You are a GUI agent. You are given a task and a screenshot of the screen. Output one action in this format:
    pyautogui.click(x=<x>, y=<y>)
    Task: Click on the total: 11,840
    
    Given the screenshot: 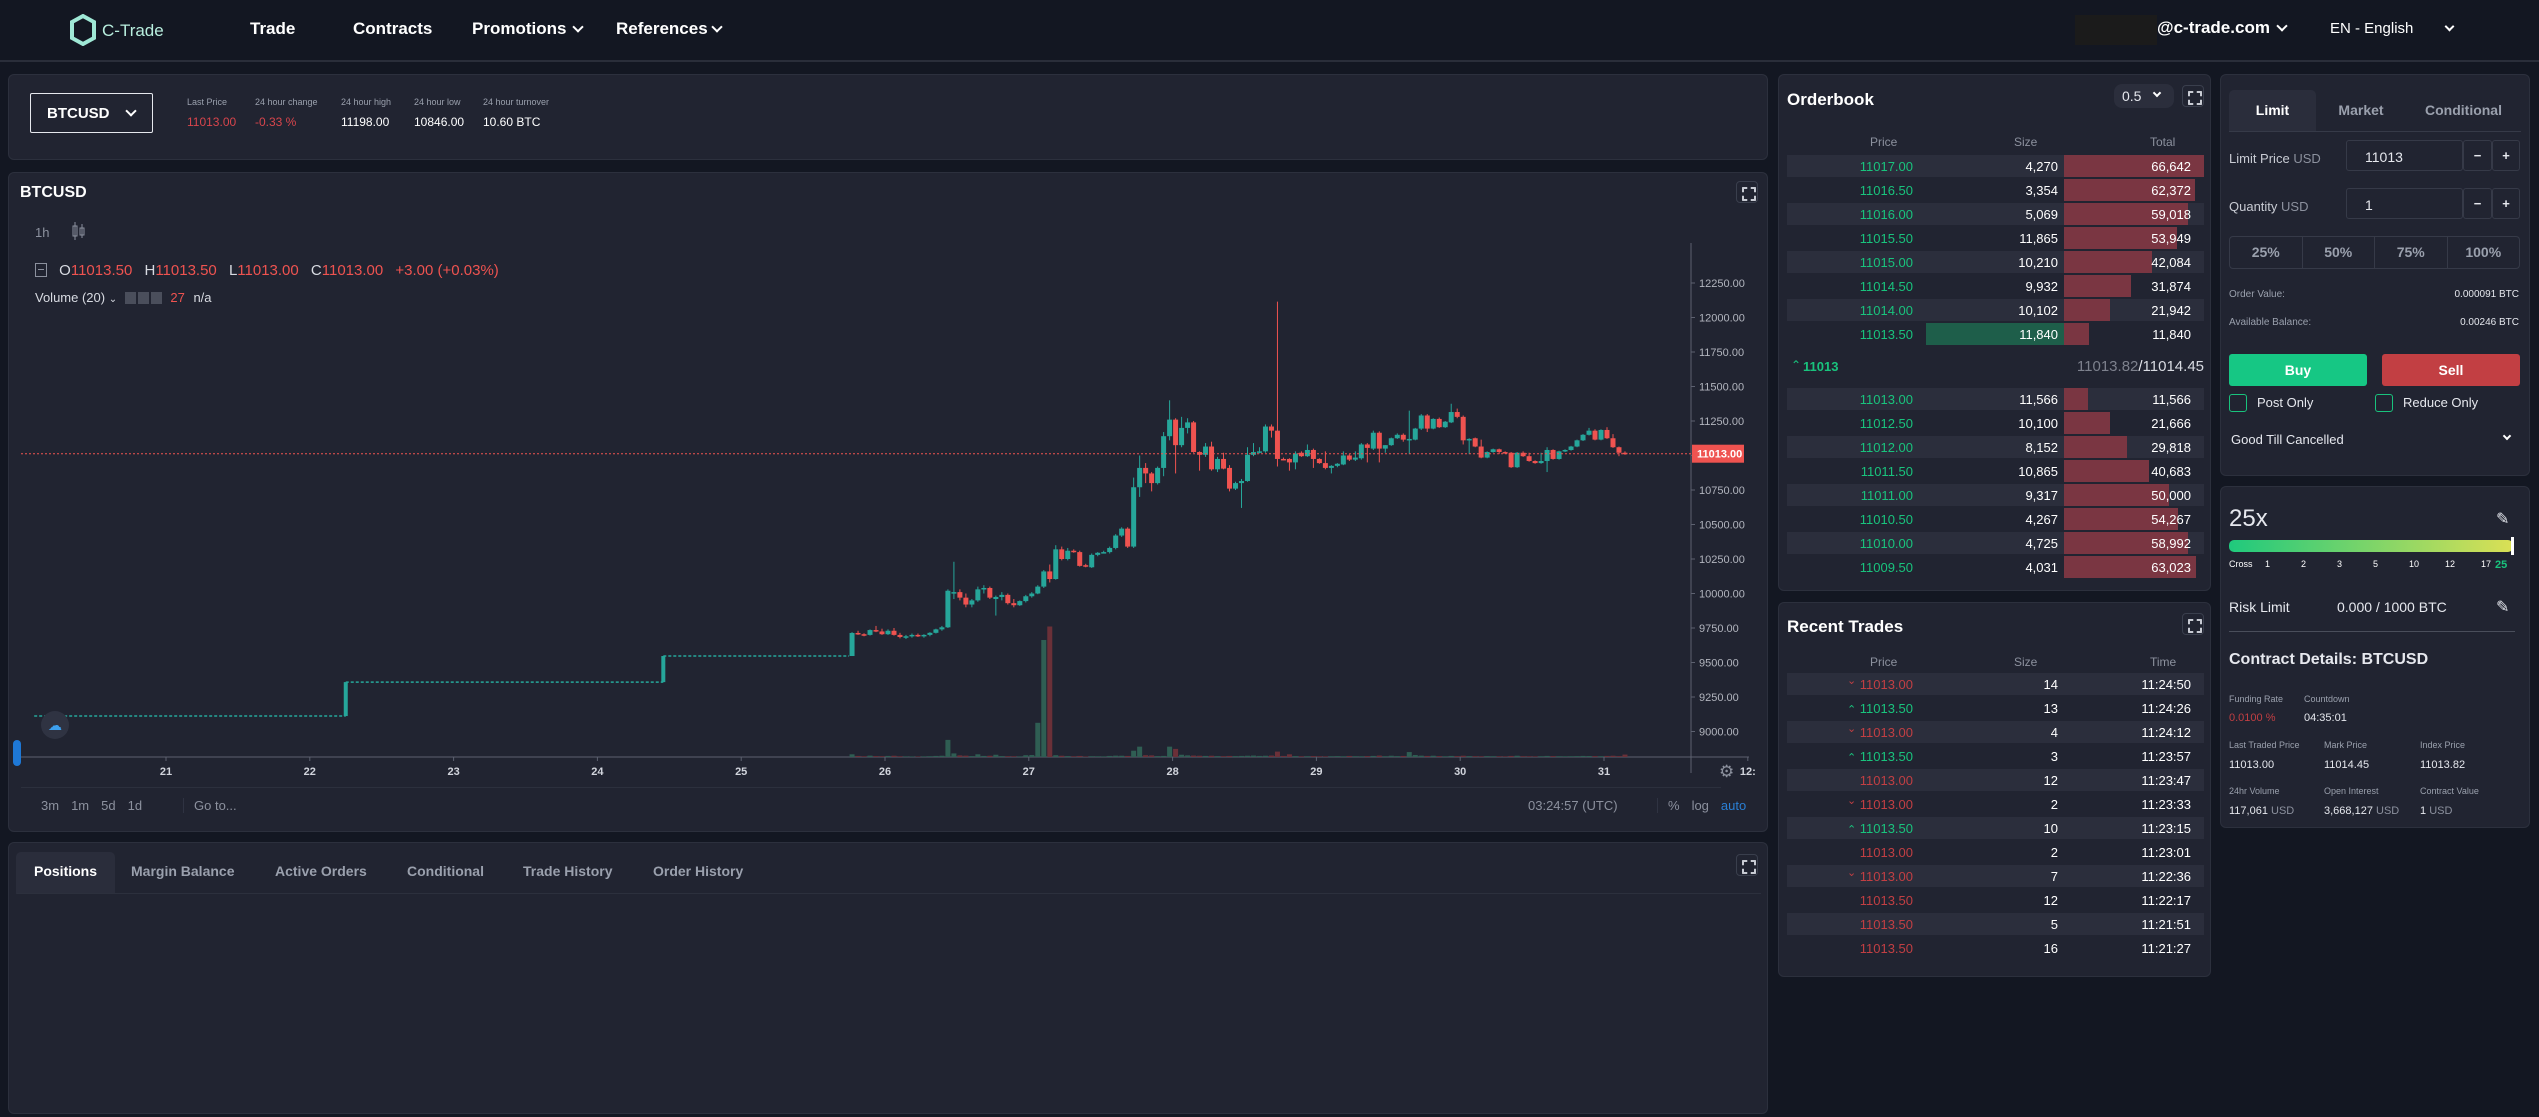 What is the action you would take?
    pyautogui.click(x=2171, y=334)
    